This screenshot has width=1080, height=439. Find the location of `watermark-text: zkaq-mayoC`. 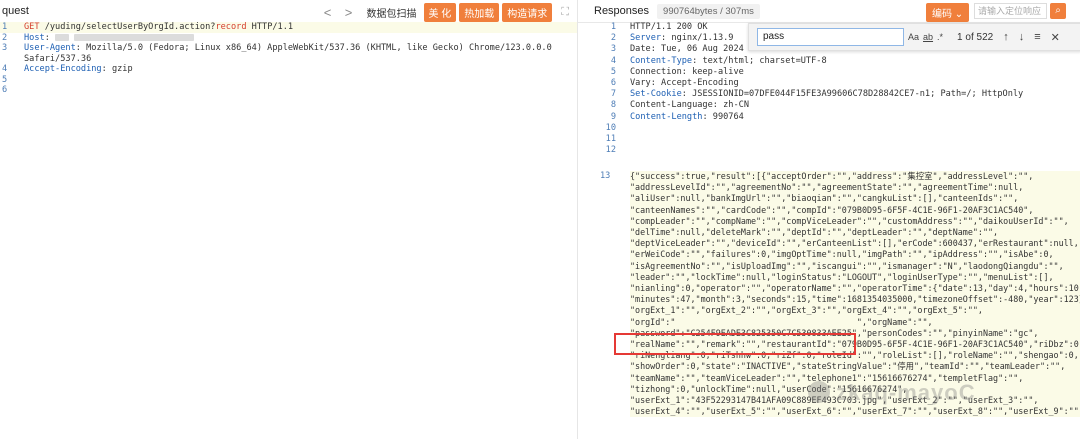

watermark-text: zkaq-mayoC is located at coordinates (906, 392).